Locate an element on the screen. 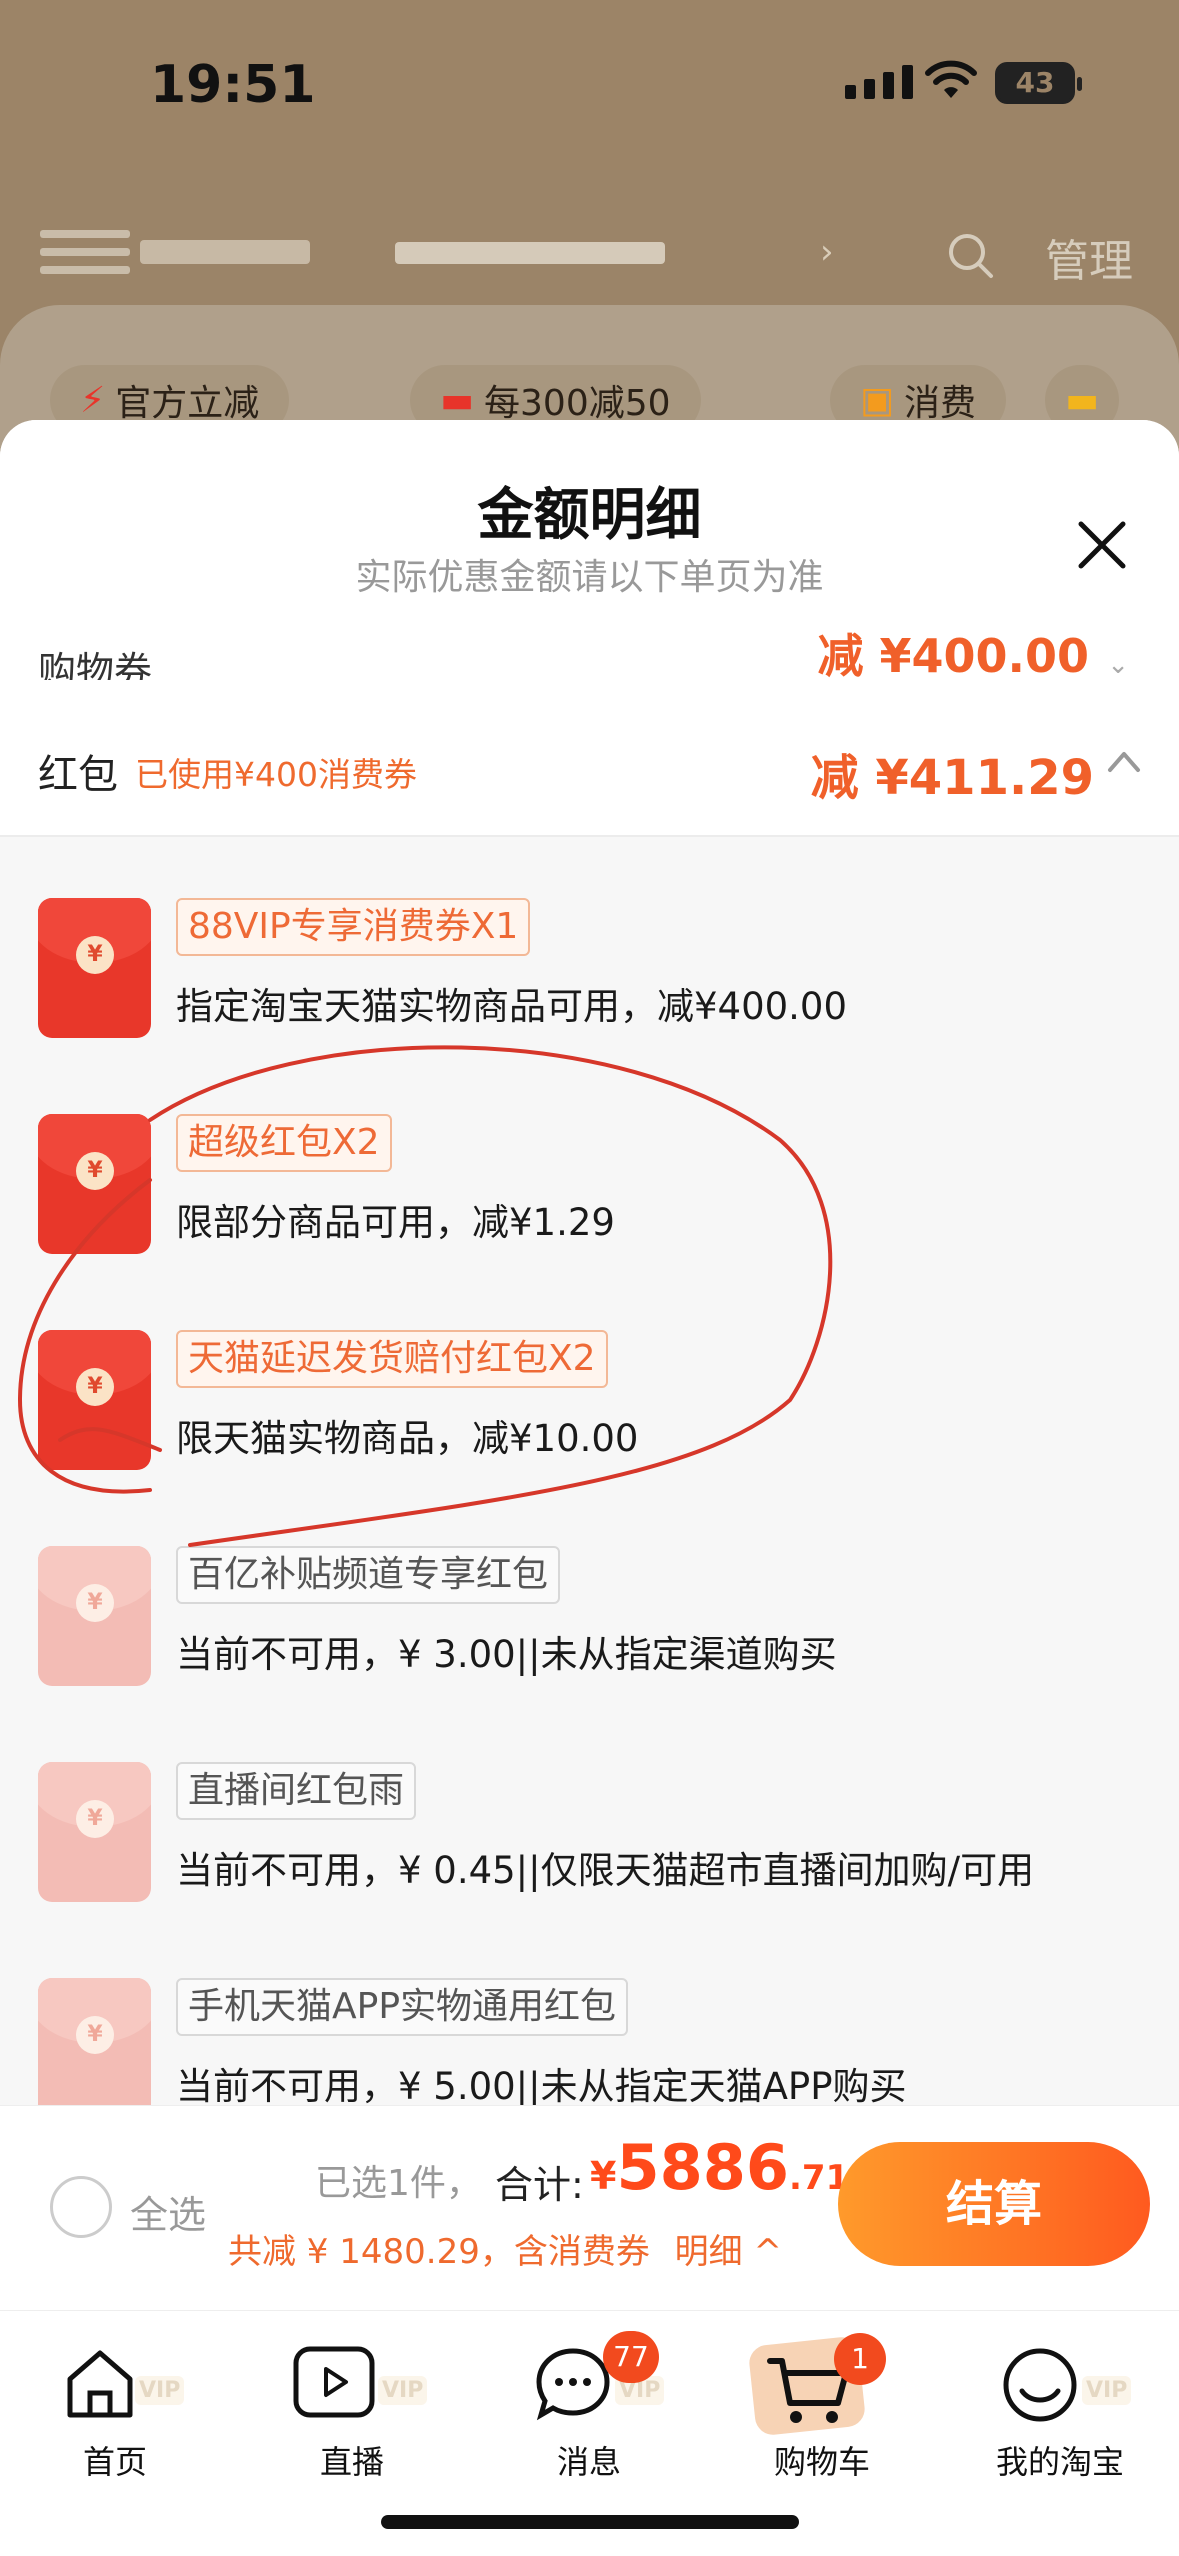 Image resolution: width=1179 pixels, height=2556 pixels. home-icon is located at coordinates (100, 2384).